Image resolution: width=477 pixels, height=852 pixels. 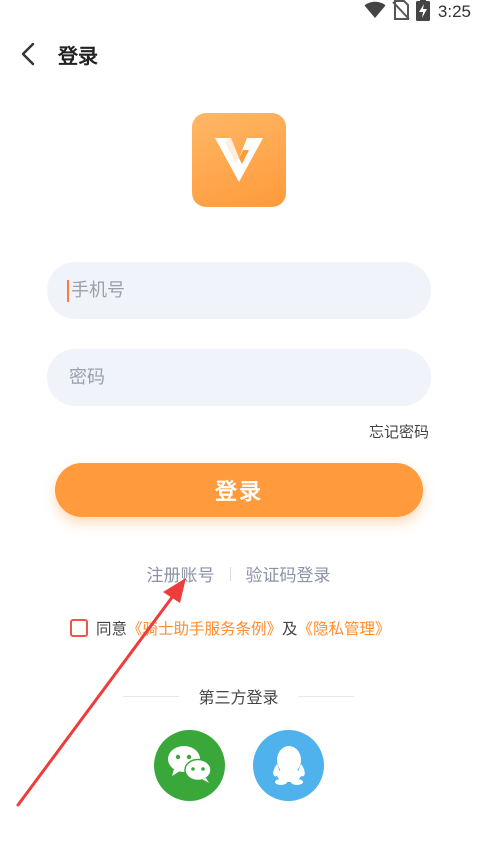 What do you see at coordinates (401, 12) in the screenshot?
I see `no-sim-icon` at bounding box center [401, 12].